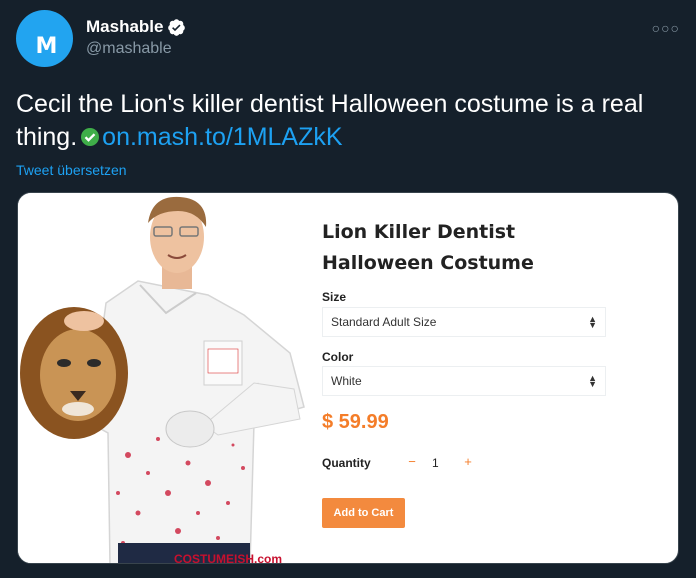 The width and height of the screenshot is (696, 578). What do you see at coordinates (348, 39) in the screenshot?
I see `tweet-header: M Mashable @mashable ○○○` at bounding box center [348, 39].